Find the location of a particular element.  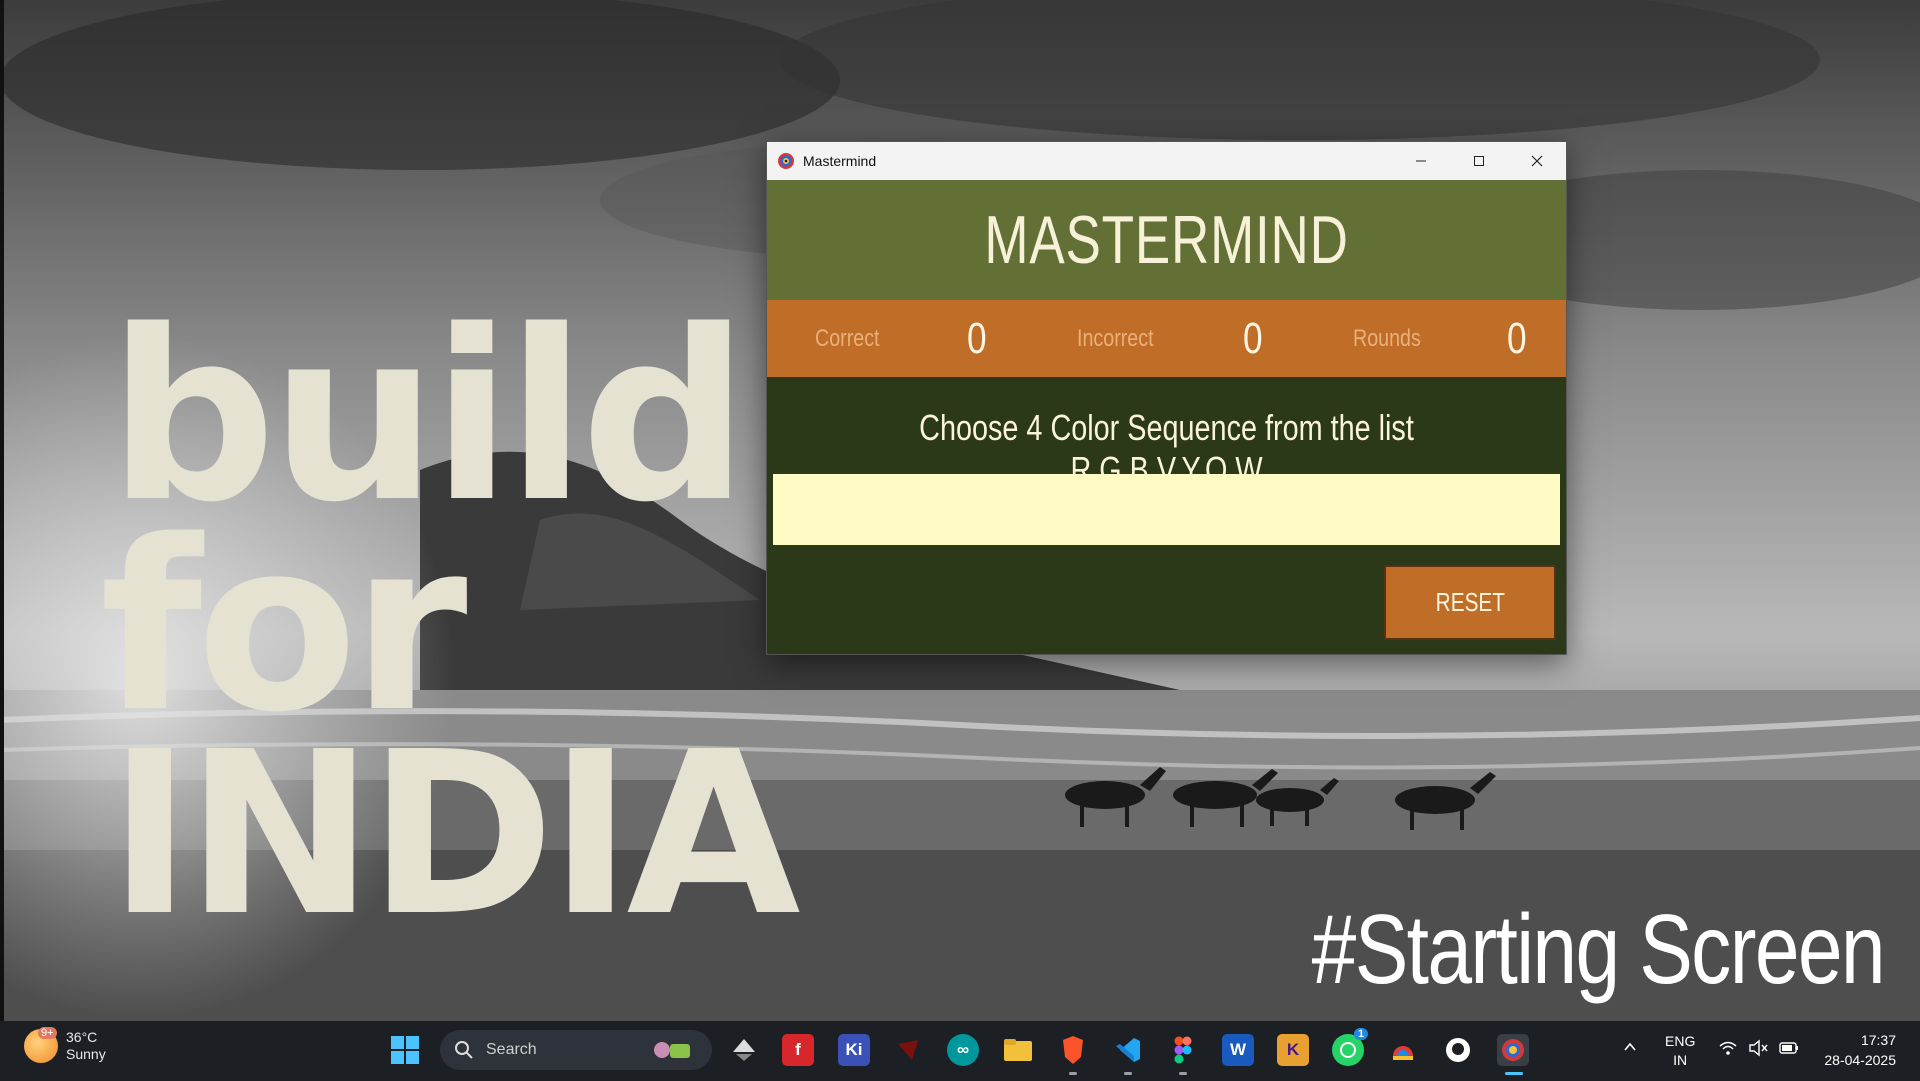

speaker-muted-icon is located at coordinates (1758, 1048).